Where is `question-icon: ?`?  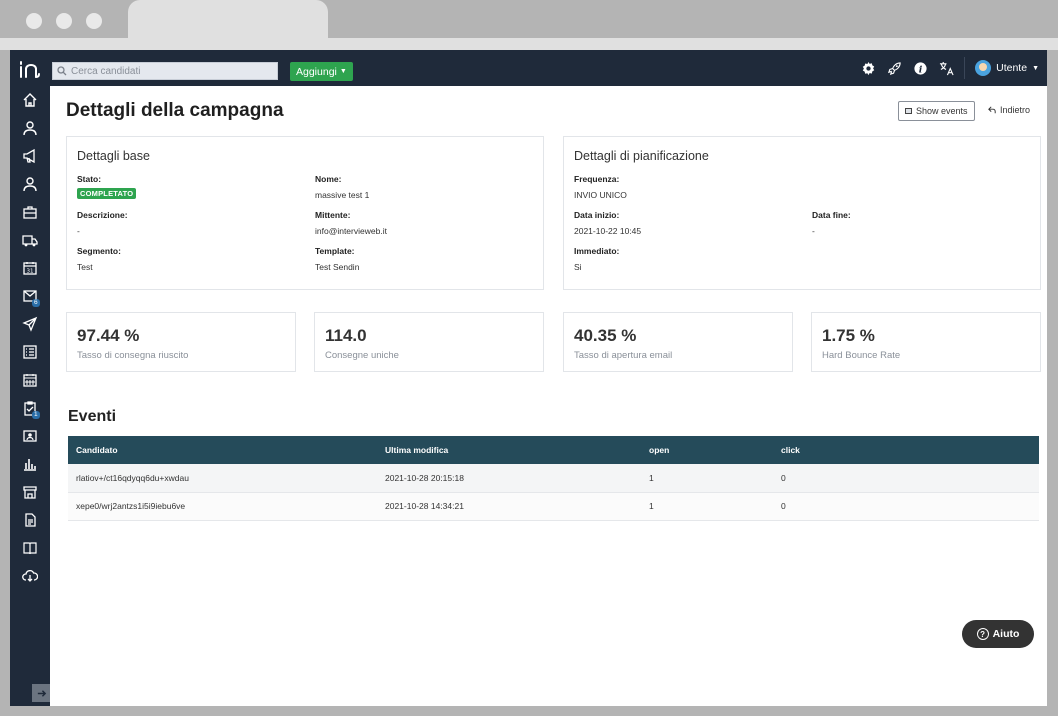 question-icon: ? is located at coordinates (982, 634).